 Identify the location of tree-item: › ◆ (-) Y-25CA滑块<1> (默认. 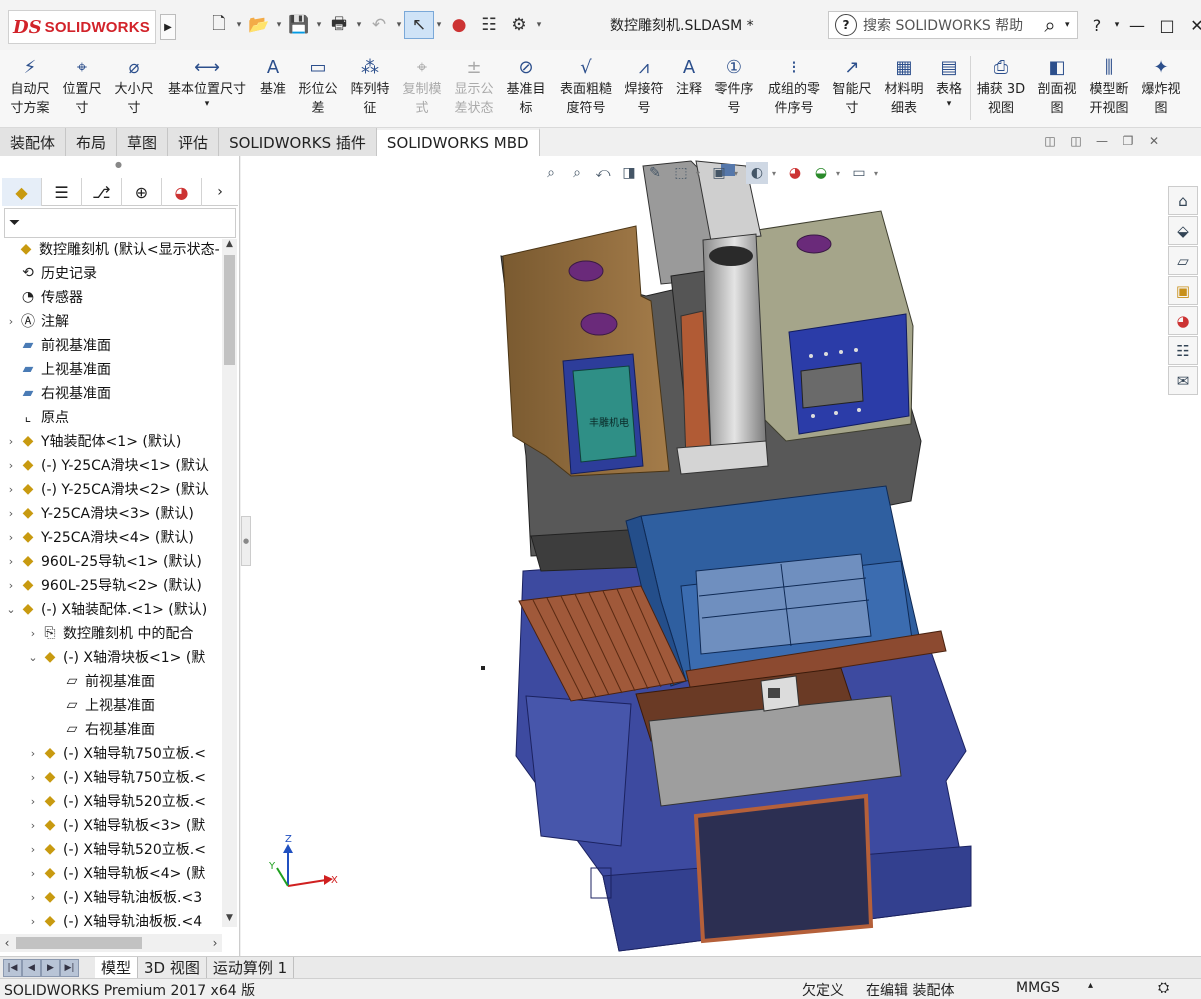
(110, 465).